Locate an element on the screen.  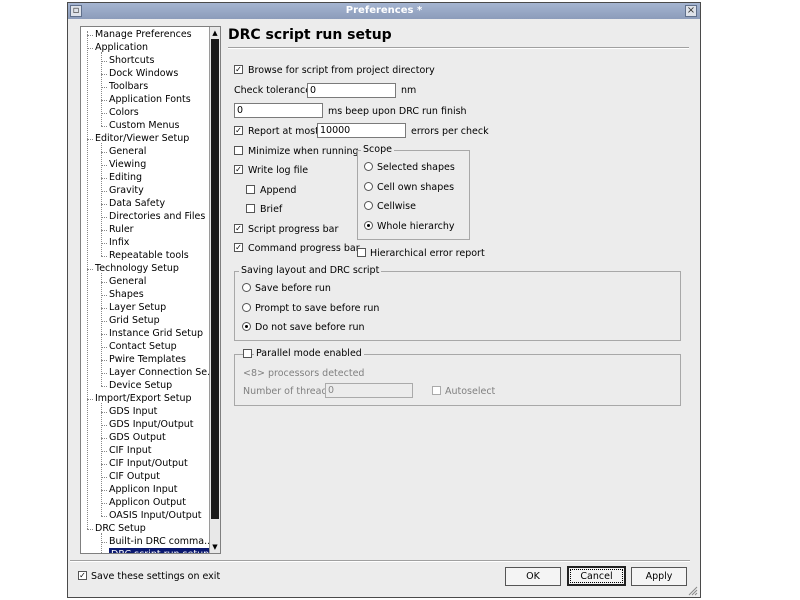
scope-group-title: Scope is located at coordinates (377, 149).